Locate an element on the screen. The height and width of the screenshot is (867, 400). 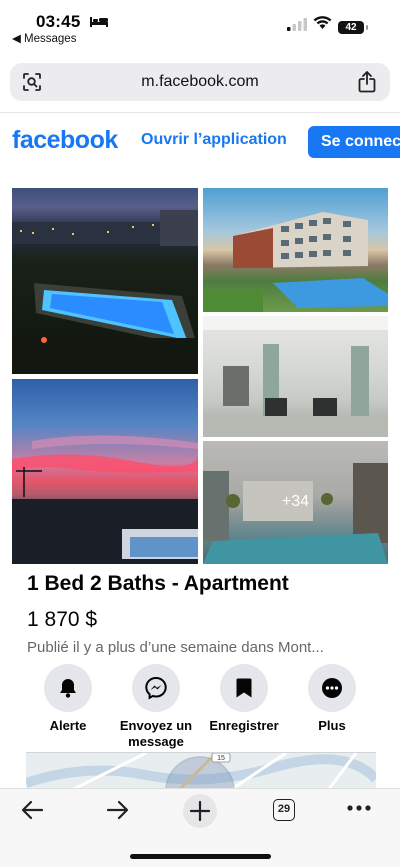
back-to-messages-link: ◀ Messages is located at coordinates (44, 38).